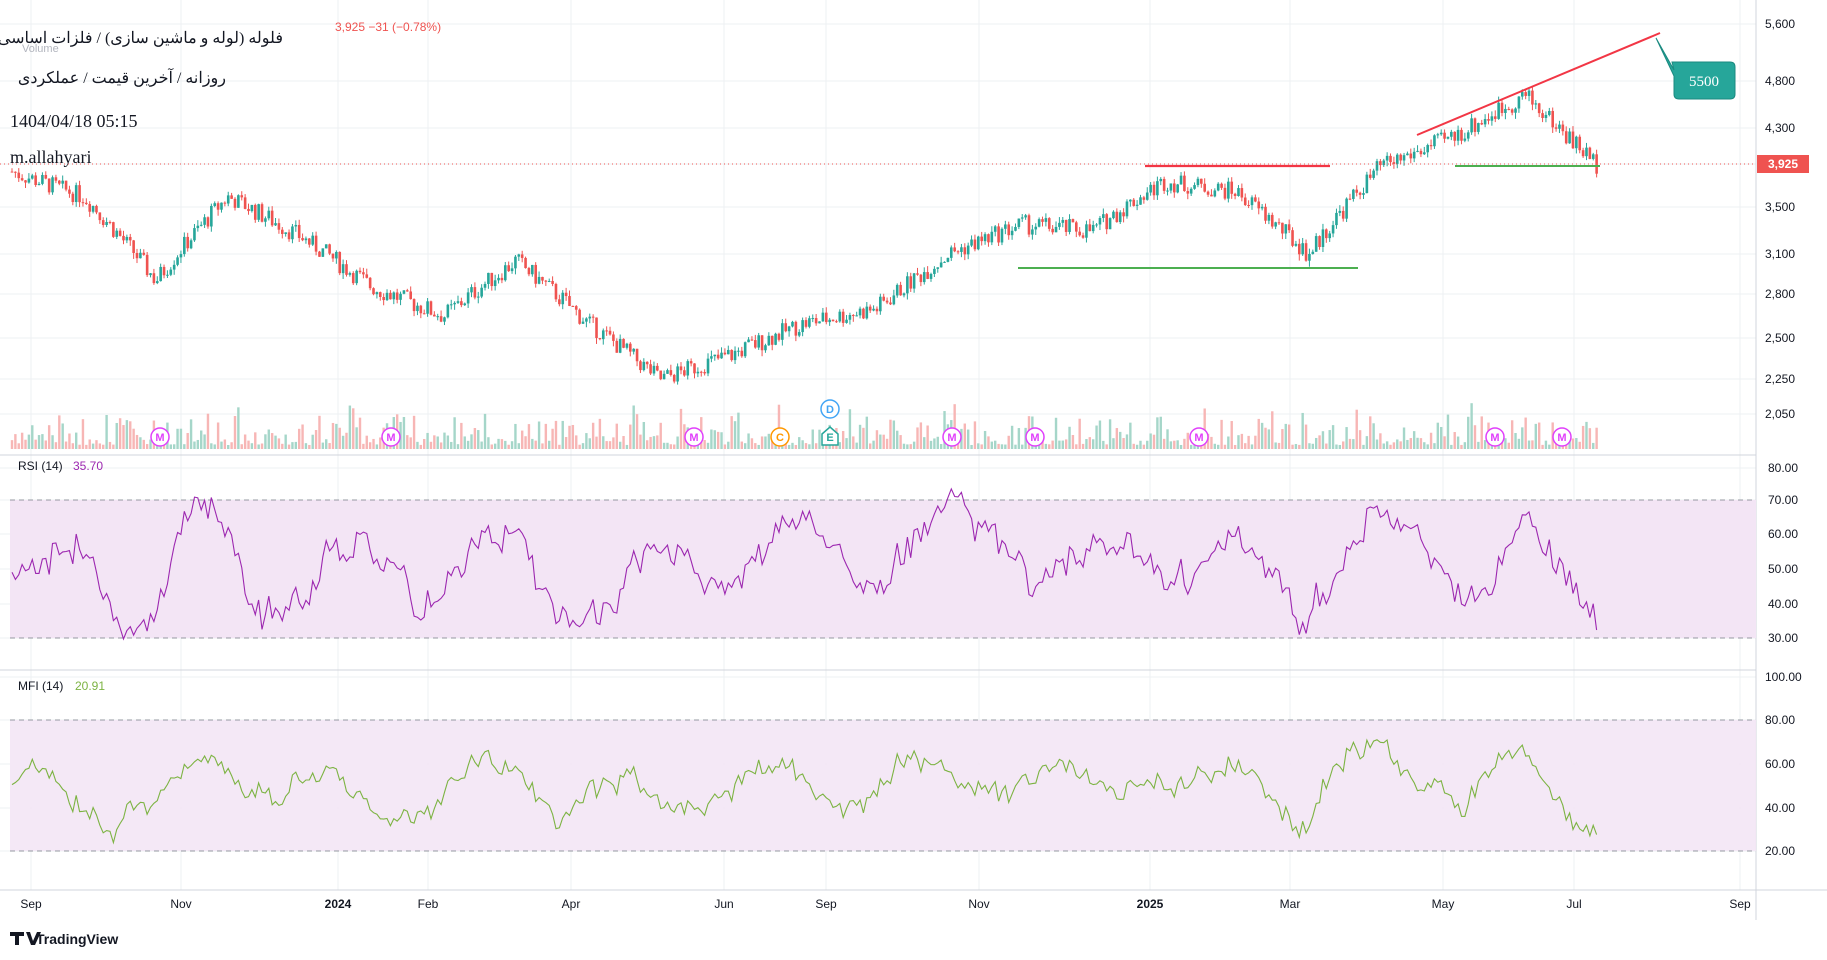 This screenshot has width=1827, height=960. I want to click on event-marker-label: M, so click(951, 438).